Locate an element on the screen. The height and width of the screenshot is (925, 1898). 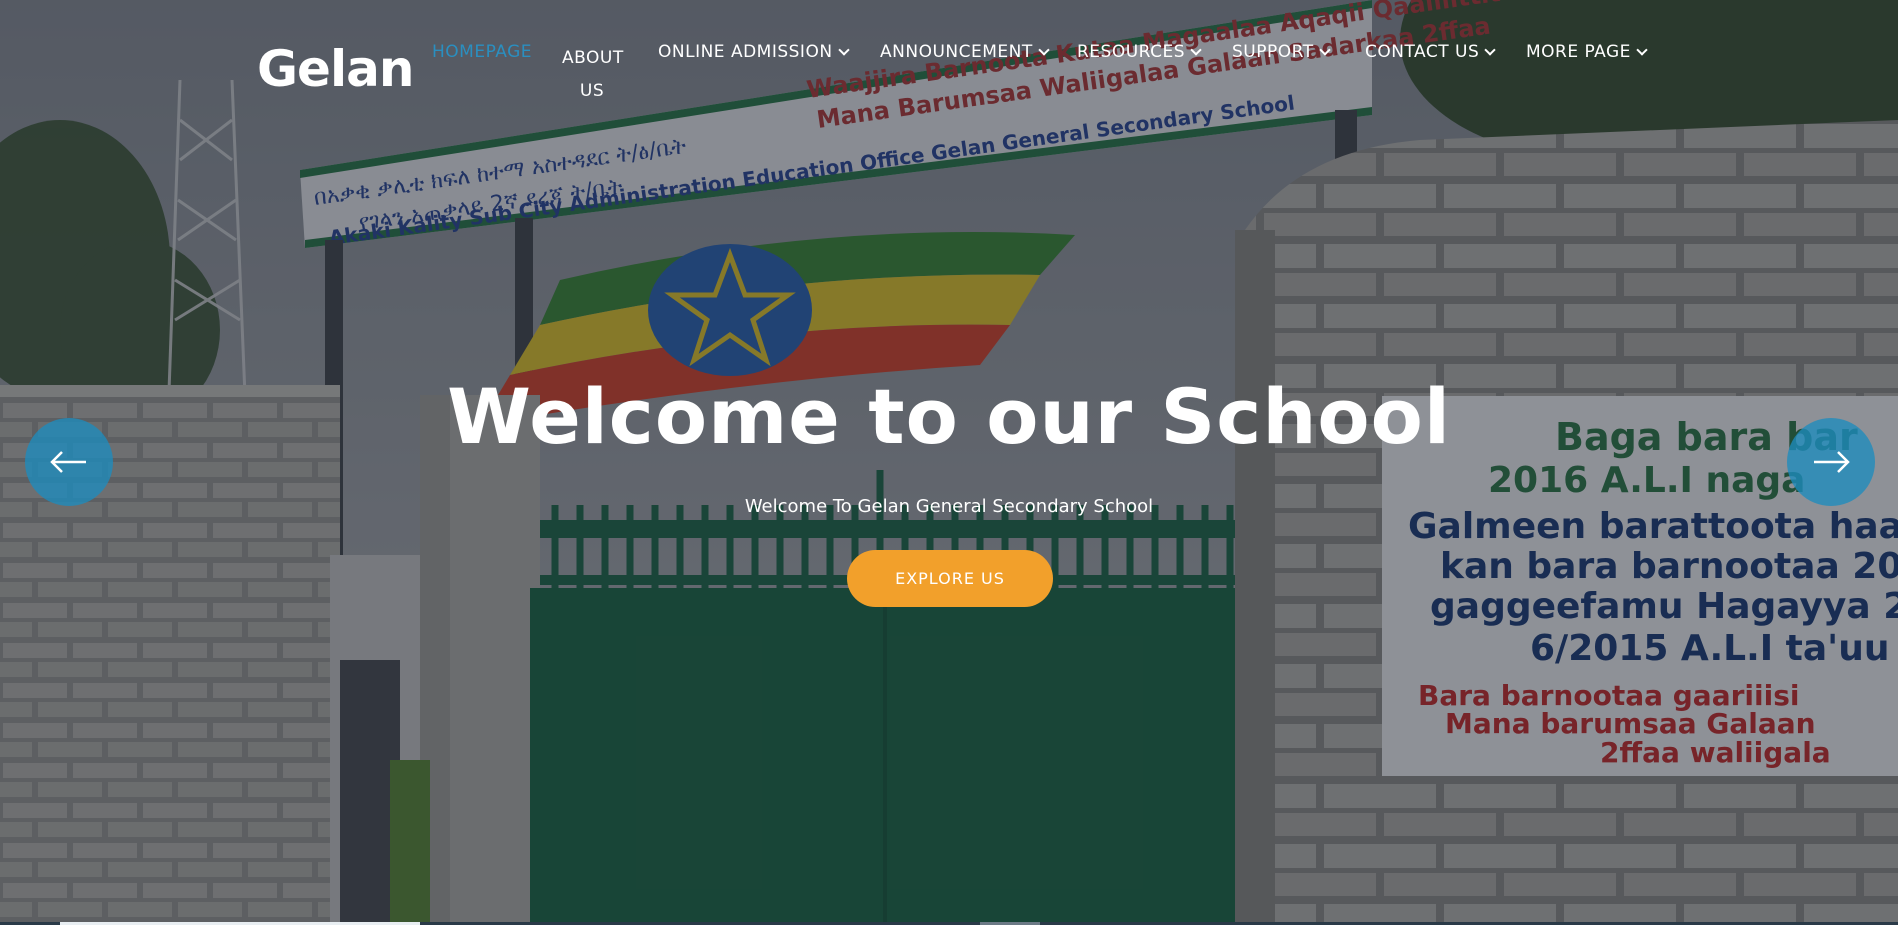
nav-support-label: SUPPORT is located at coordinates (1273, 52).